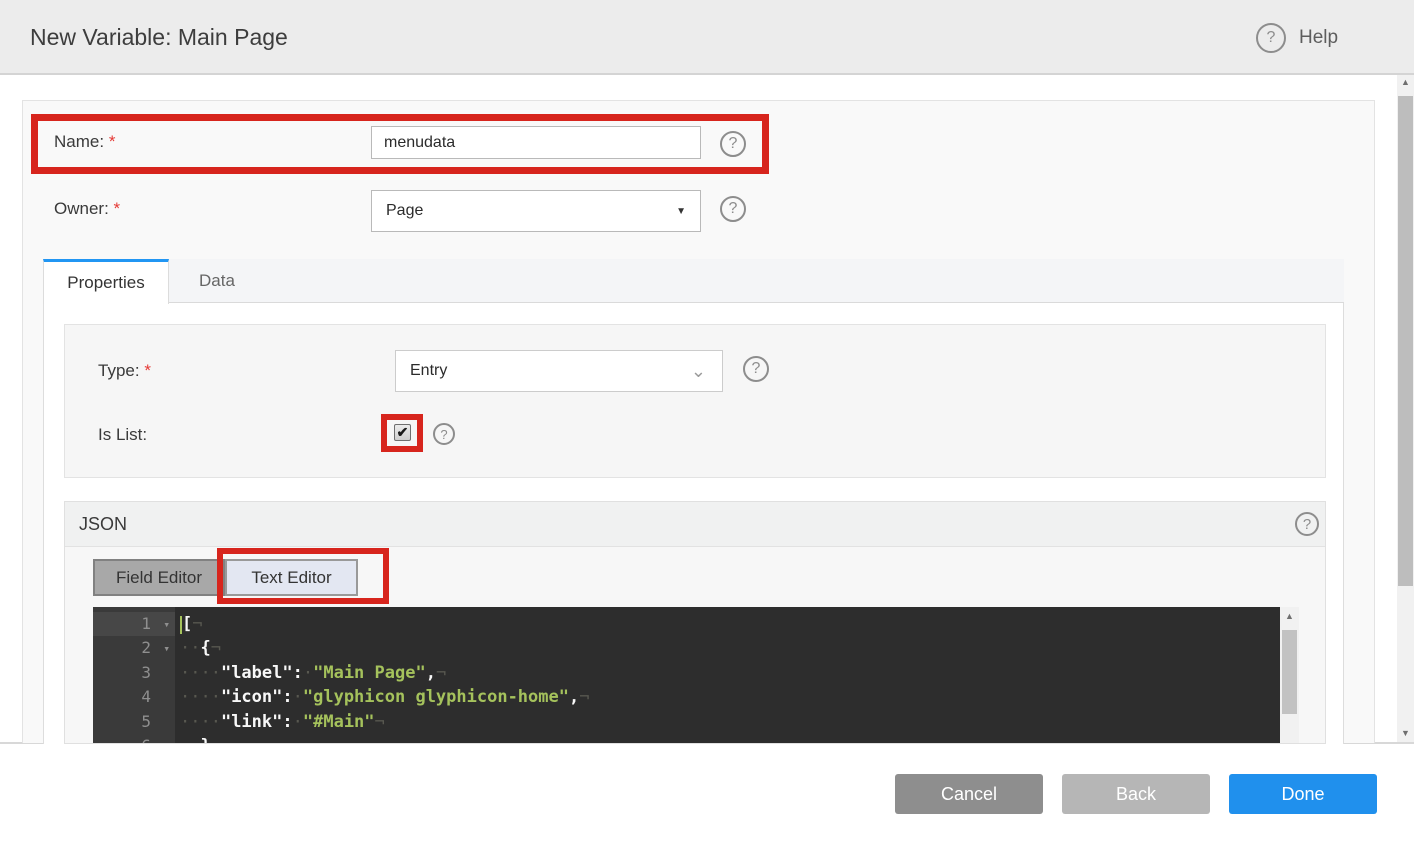 The height and width of the screenshot is (845, 1414). Describe the element at coordinates (291, 577) in the screenshot. I see `text-editor-button: Text Editor` at that location.